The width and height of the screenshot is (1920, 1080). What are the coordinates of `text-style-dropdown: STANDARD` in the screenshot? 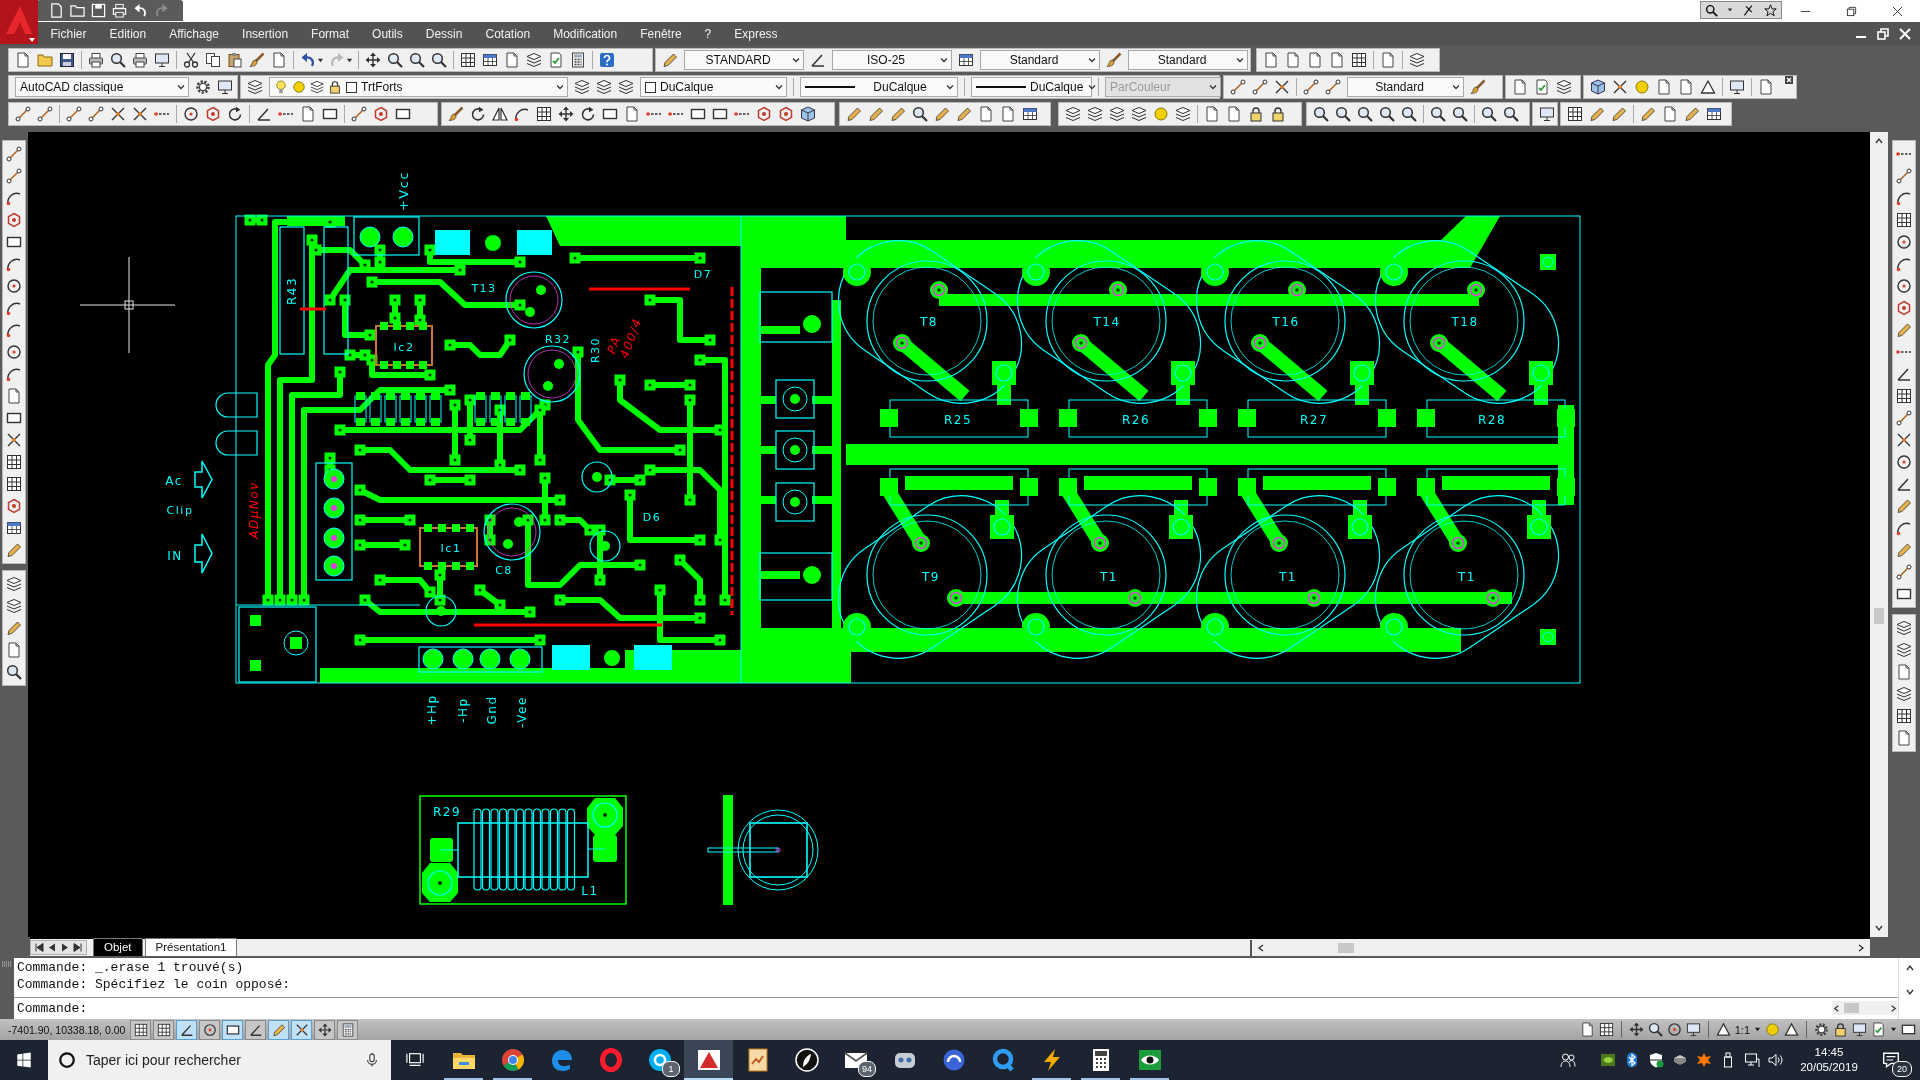 It's located at (744, 60).